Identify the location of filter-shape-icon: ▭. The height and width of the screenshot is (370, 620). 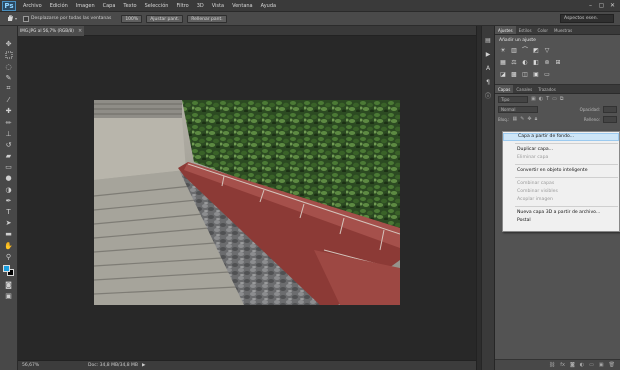
(554, 99).